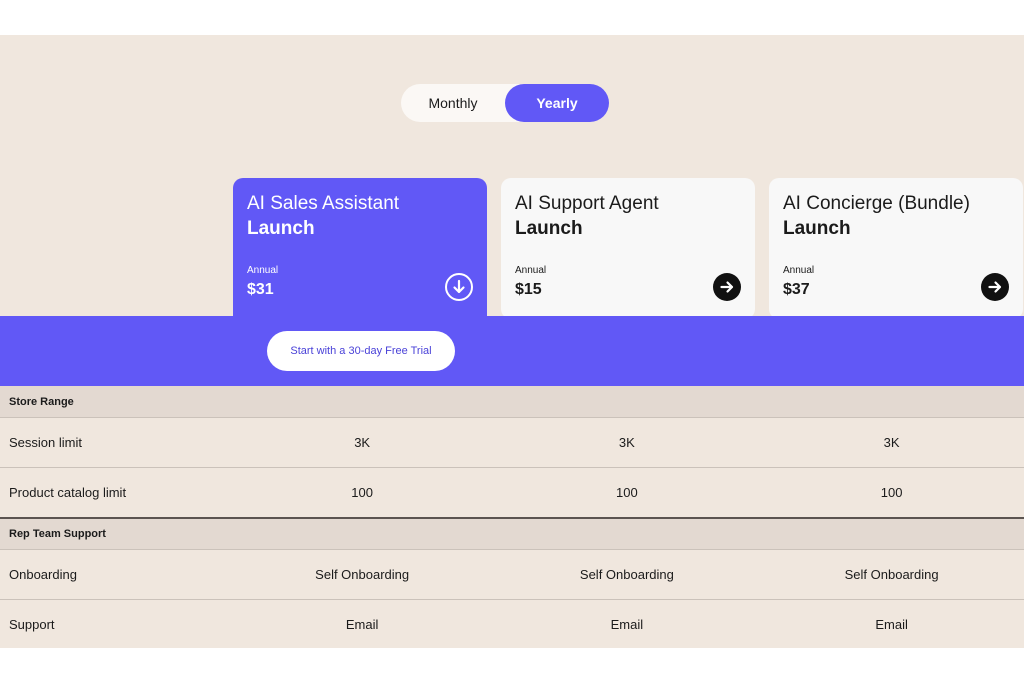 This screenshot has width=1024, height=683. What do you see at coordinates (896, 248) in the screenshot?
I see `plan-card-concierge-bundle: AI Concierge (Bundle) Launch Annual $37` at bounding box center [896, 248].